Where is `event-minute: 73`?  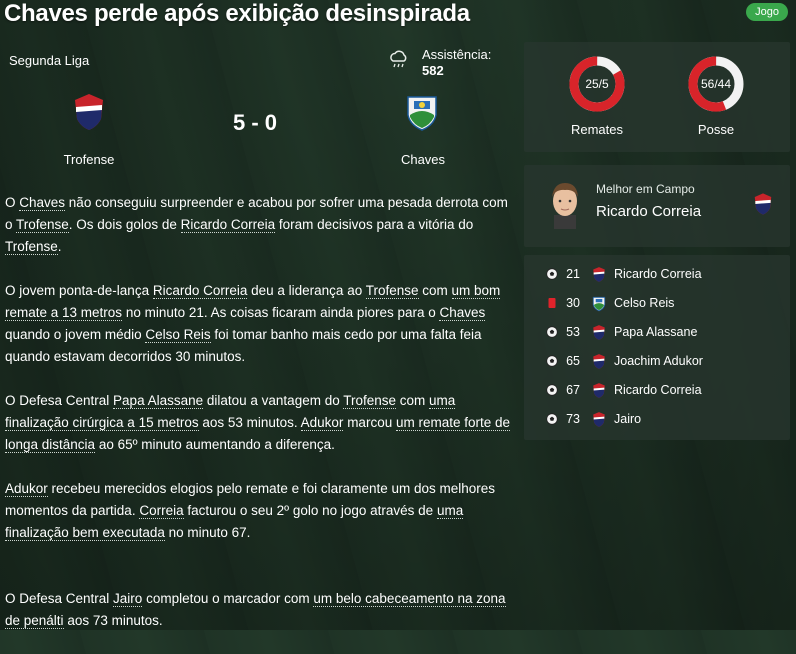
event-minute: 73 is located at coordinates (573, 419).